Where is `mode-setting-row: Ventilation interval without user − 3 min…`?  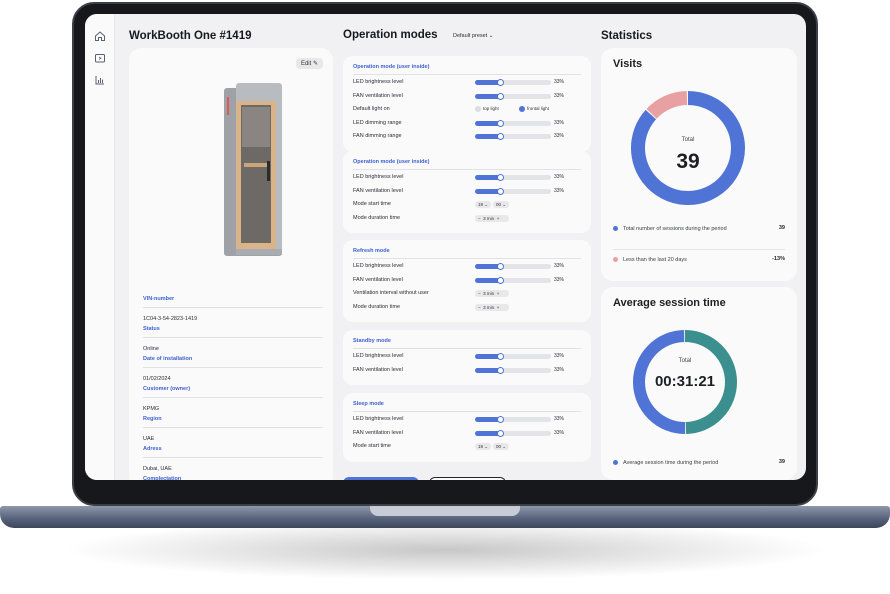 mode-setting-row: Ventilation interval without user − 3 min… is located at coordinates (467, 294).